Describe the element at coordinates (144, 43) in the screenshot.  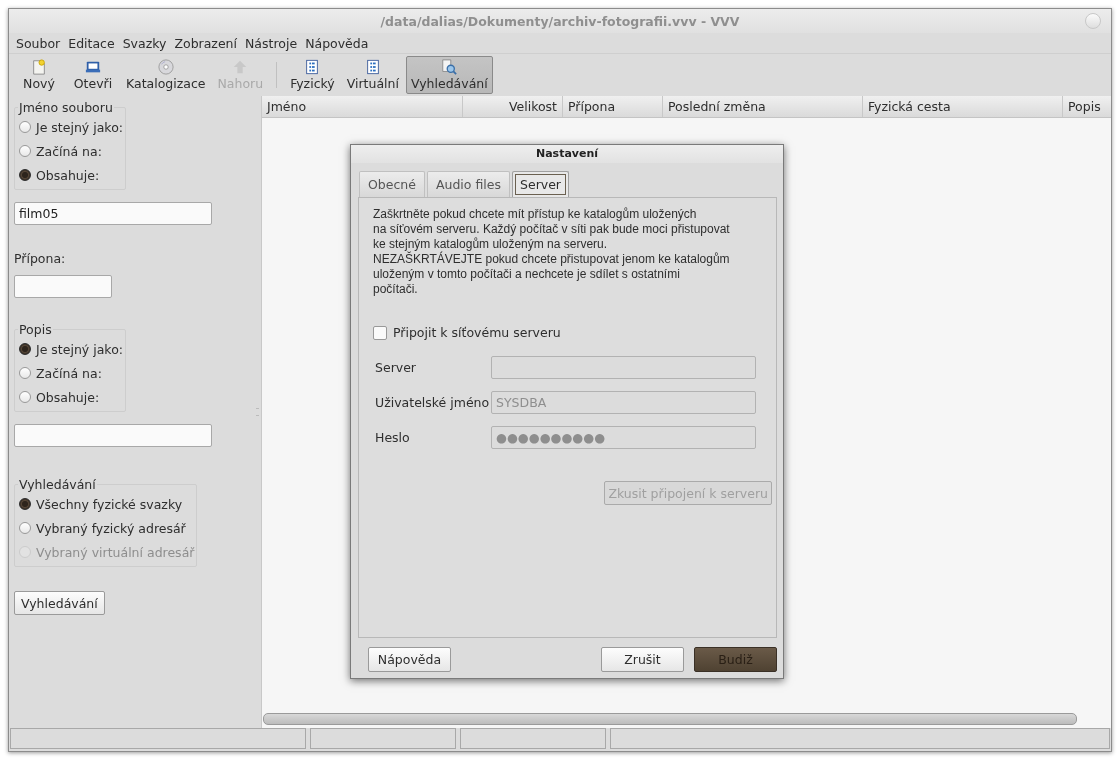
I see `menu-item: Svazky` at that location.